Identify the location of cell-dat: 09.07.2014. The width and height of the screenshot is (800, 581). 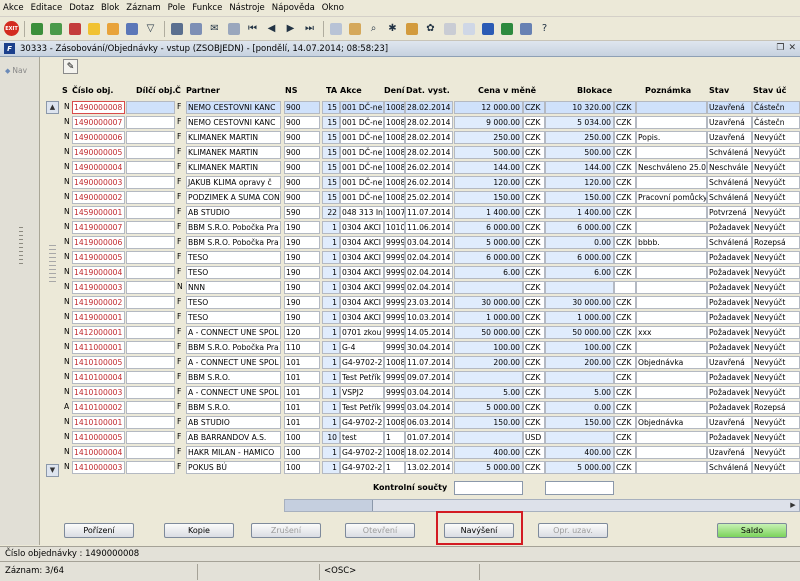
(429, 377).